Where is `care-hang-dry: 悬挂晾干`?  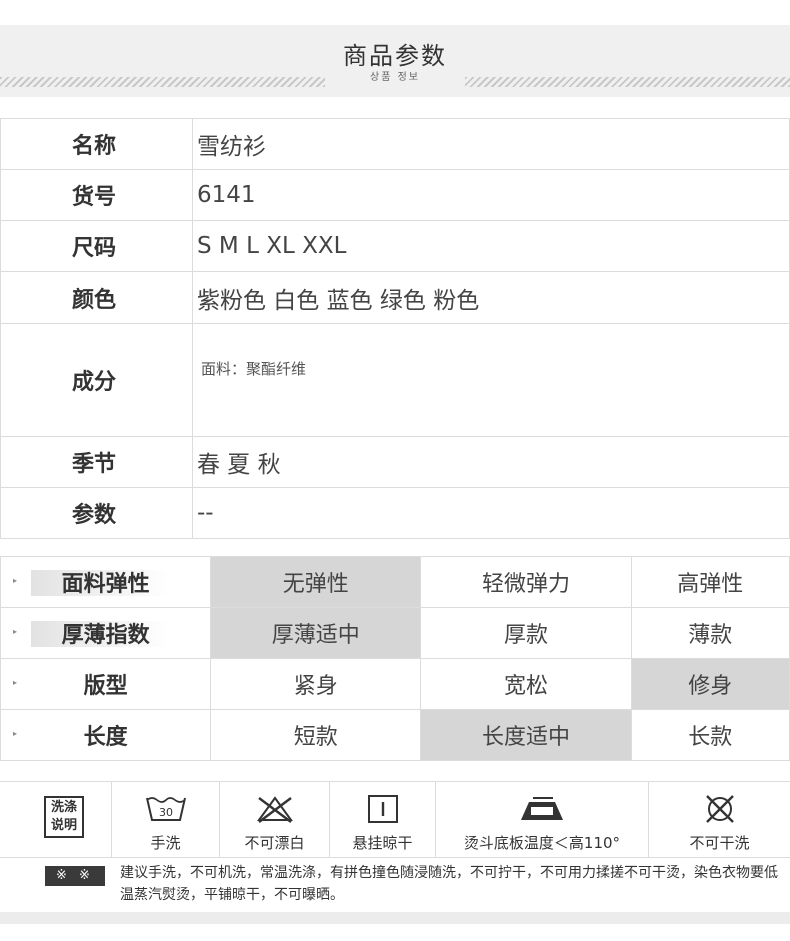
care-hang-dry: 悬挂晾干 is located at coordinates (383, 819).